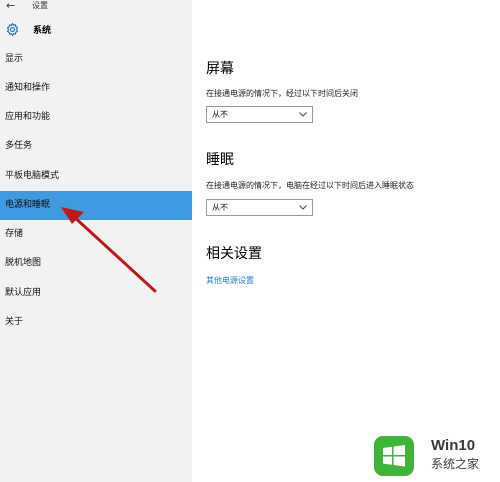 Image resolution: width=500 pixels, height=482 pixels. I want to click on sidebar-item-default-apps: 默认应用, so click(96, 293).